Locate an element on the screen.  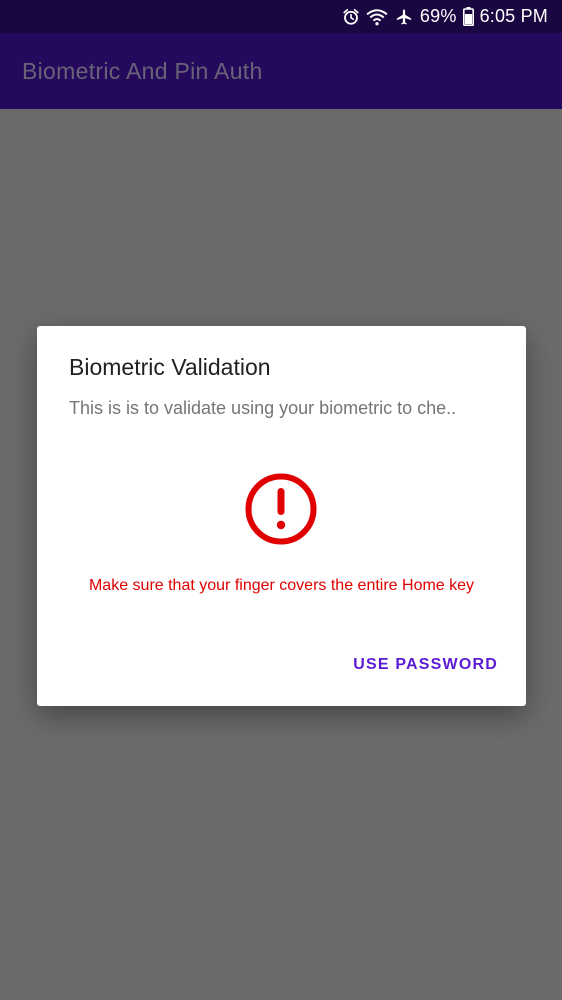
app-bar: Biometric And Pin Auth is located at coordinates (281, 71).